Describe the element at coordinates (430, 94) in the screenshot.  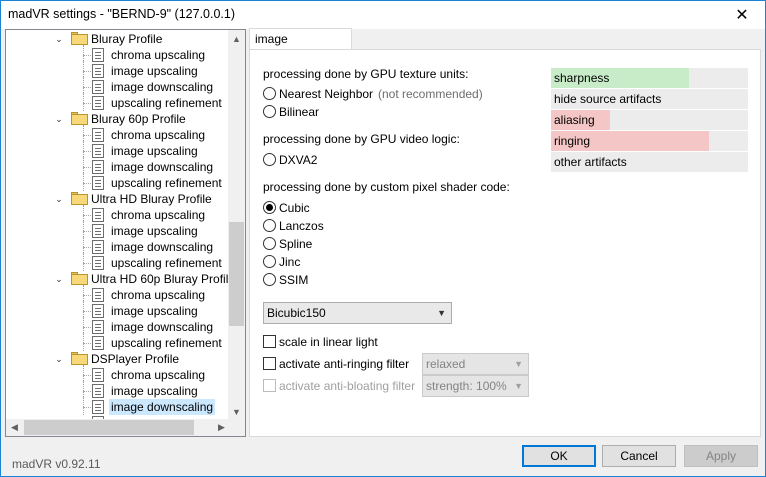
I see `hint-not-recommended: (not recommended)` at that location.